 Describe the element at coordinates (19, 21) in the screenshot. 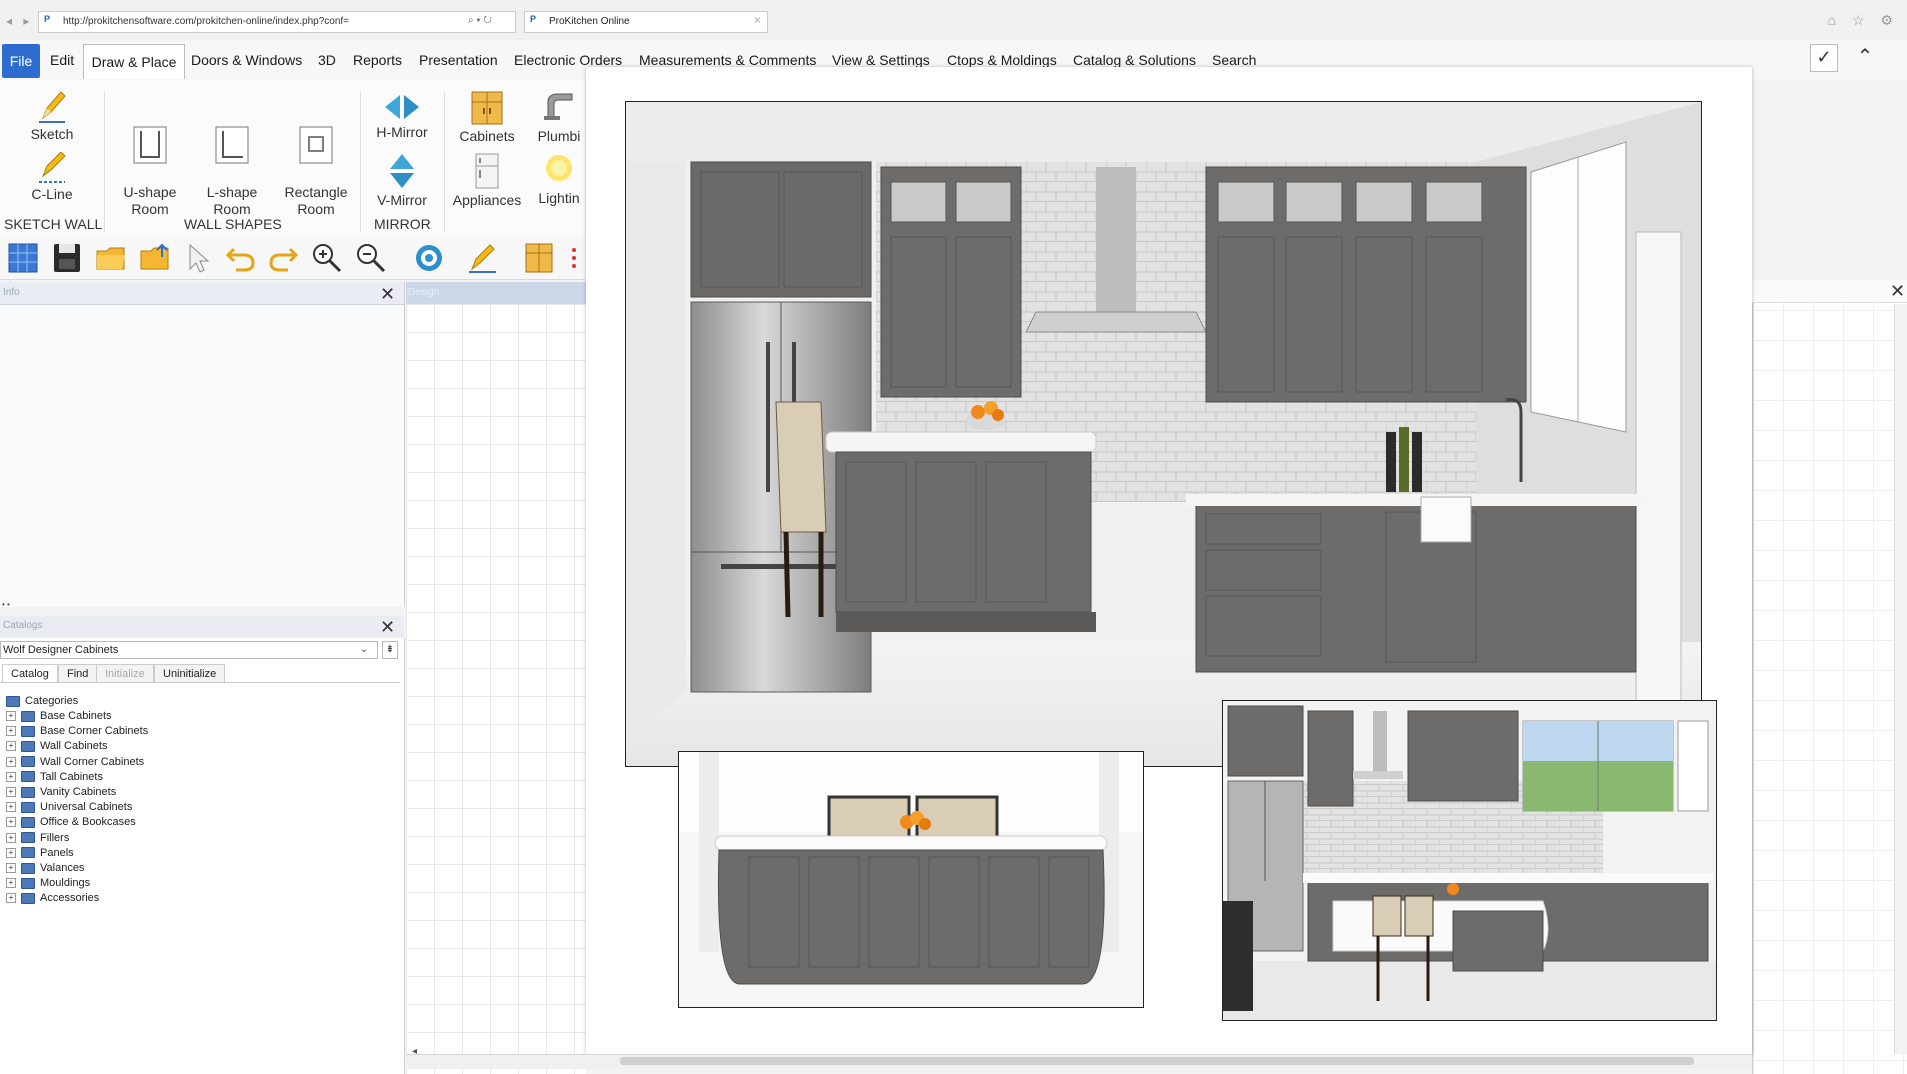

I see `browser-nav-buttons: ◂ ▸` at that location.